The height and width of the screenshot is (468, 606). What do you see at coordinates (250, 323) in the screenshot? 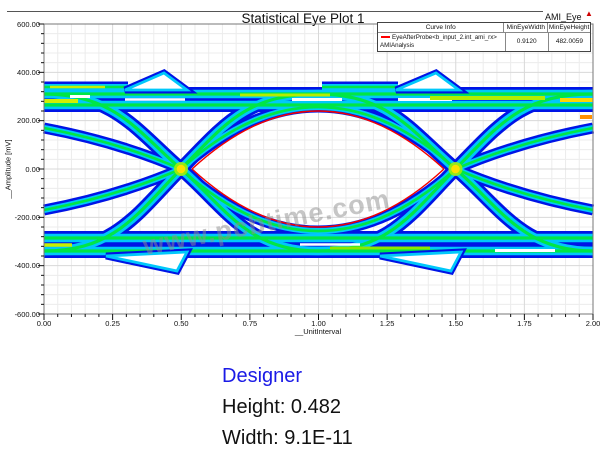
I see `x-tick-label: 0.75` at bounding box center [250, 323].